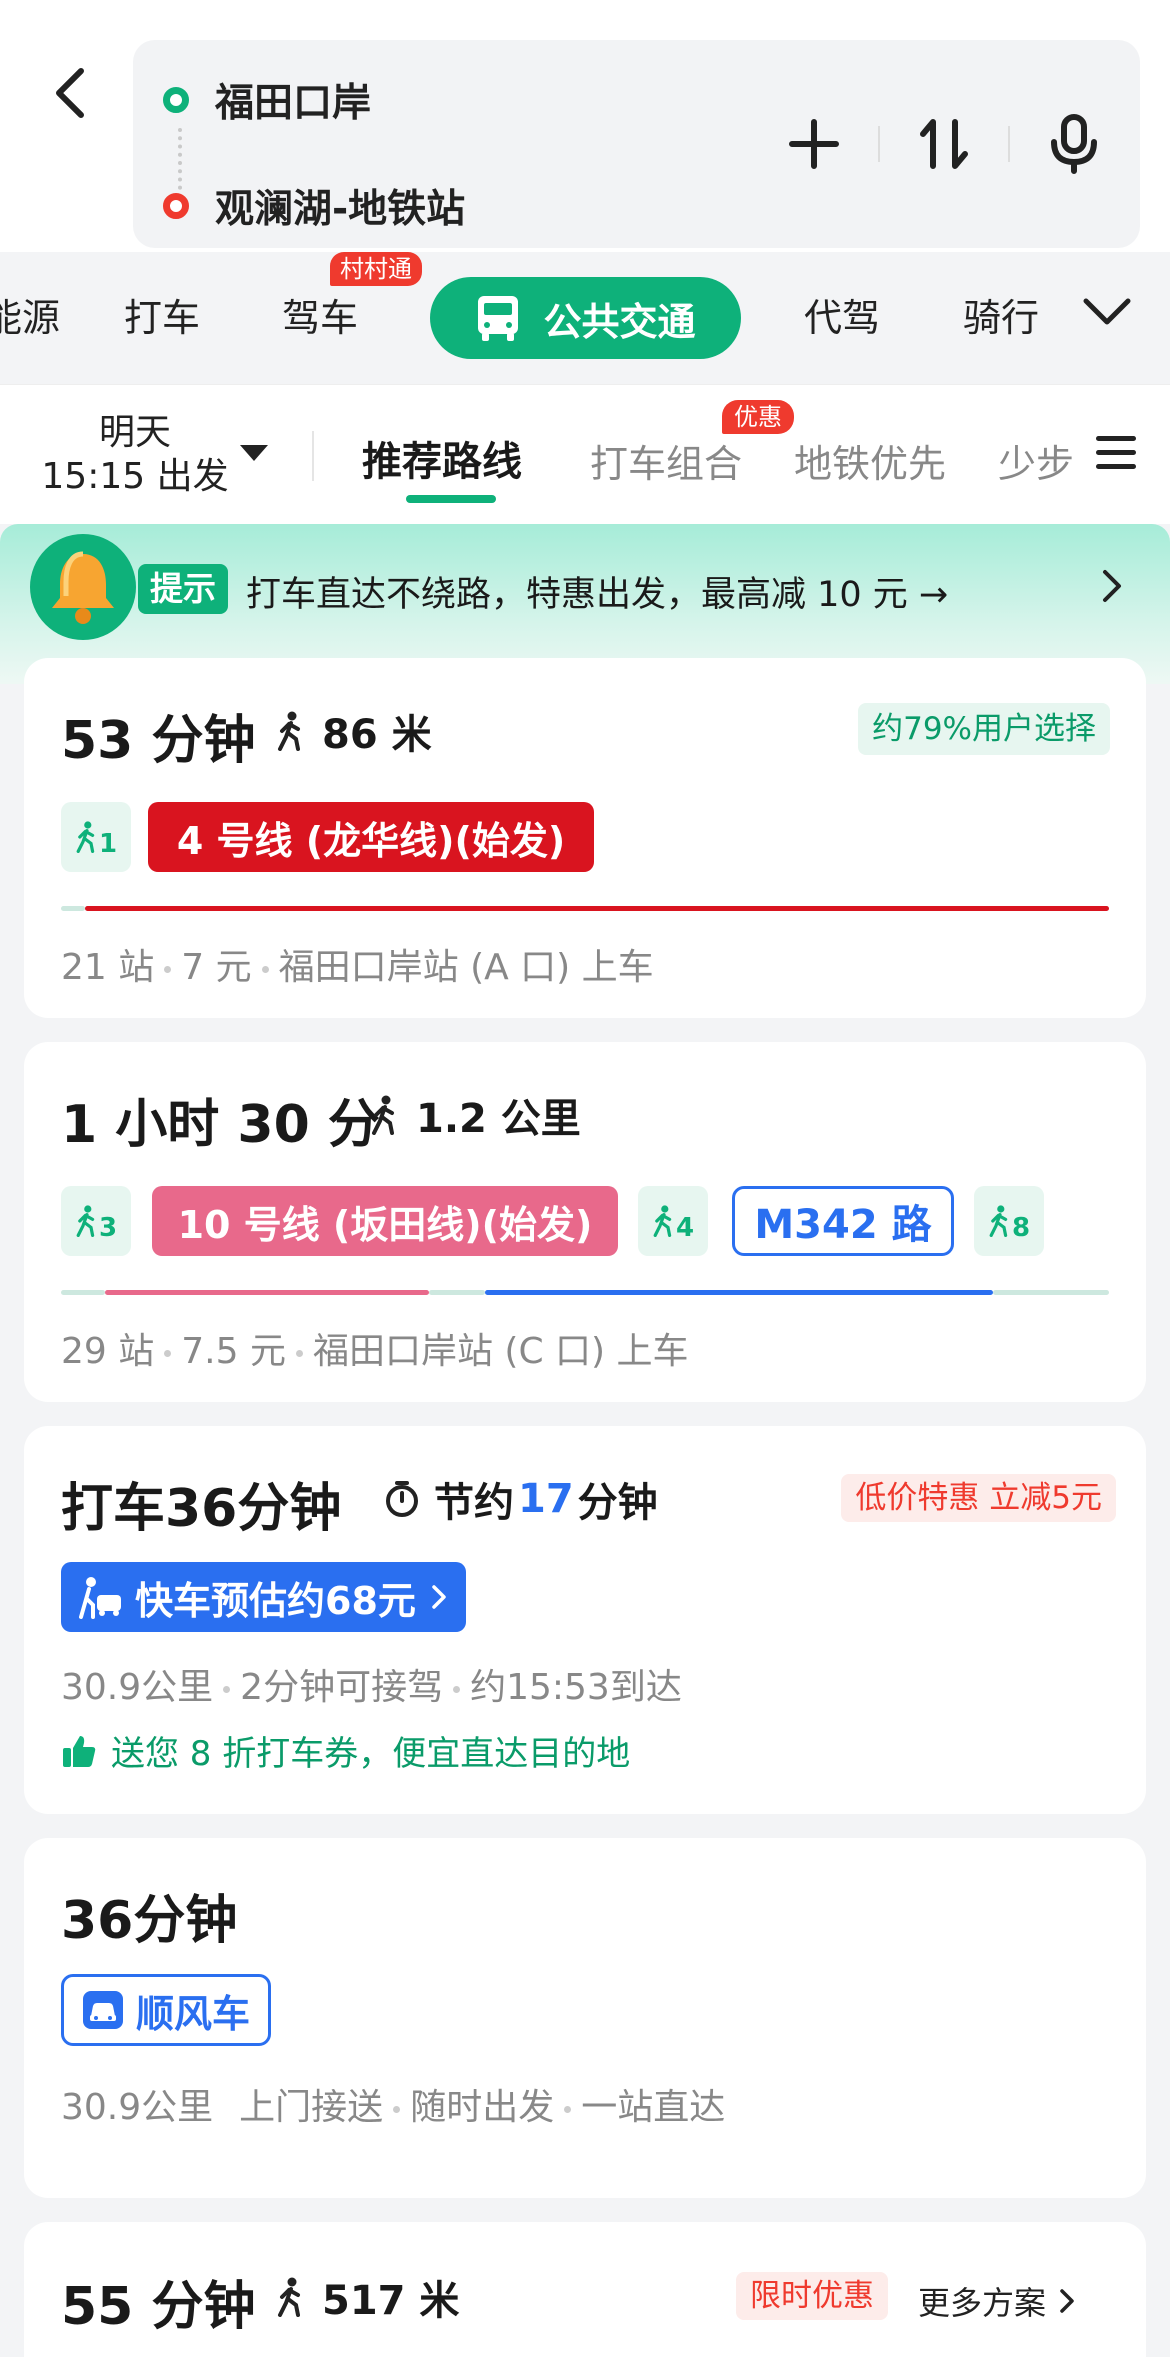 The height and width of the screenshot is (2357, 1170). I want to click on carpool-chip: 顺风车, so click(166, 2010).